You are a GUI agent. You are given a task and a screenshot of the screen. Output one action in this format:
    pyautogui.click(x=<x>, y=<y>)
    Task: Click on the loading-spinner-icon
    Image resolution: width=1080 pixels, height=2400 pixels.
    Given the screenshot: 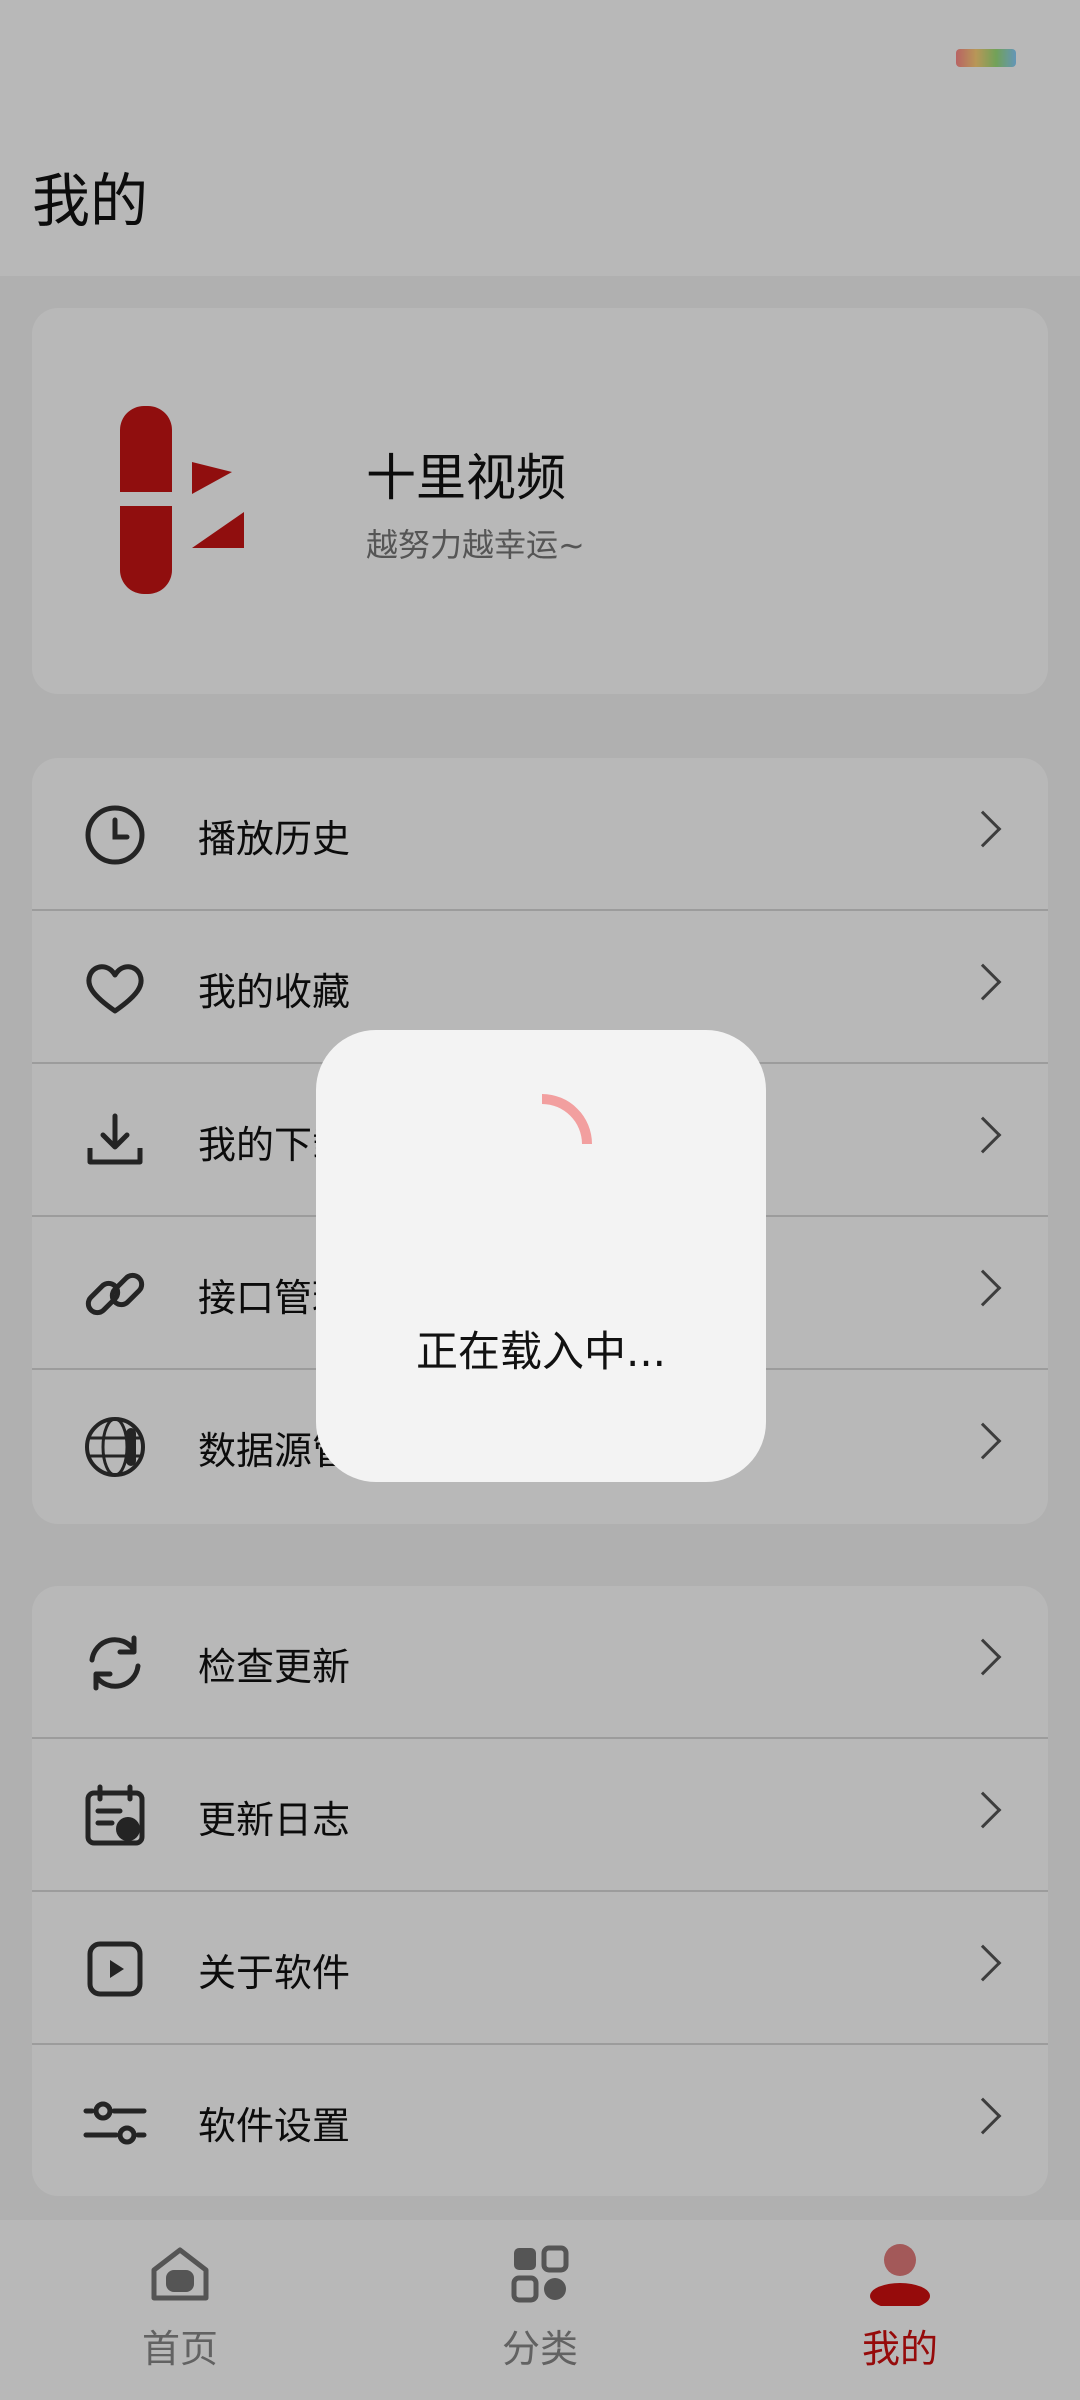 What is the action you would take?
    pyautogui.click(x=542, y=1144)
    